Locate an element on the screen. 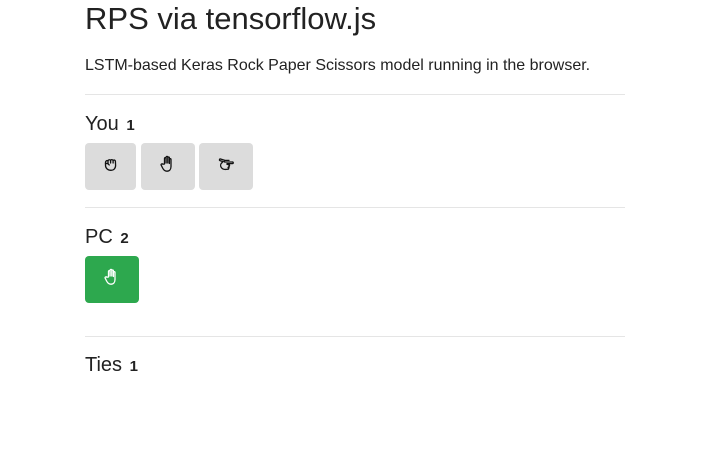  ties-label: Ties is located at coordinates (104, 365).